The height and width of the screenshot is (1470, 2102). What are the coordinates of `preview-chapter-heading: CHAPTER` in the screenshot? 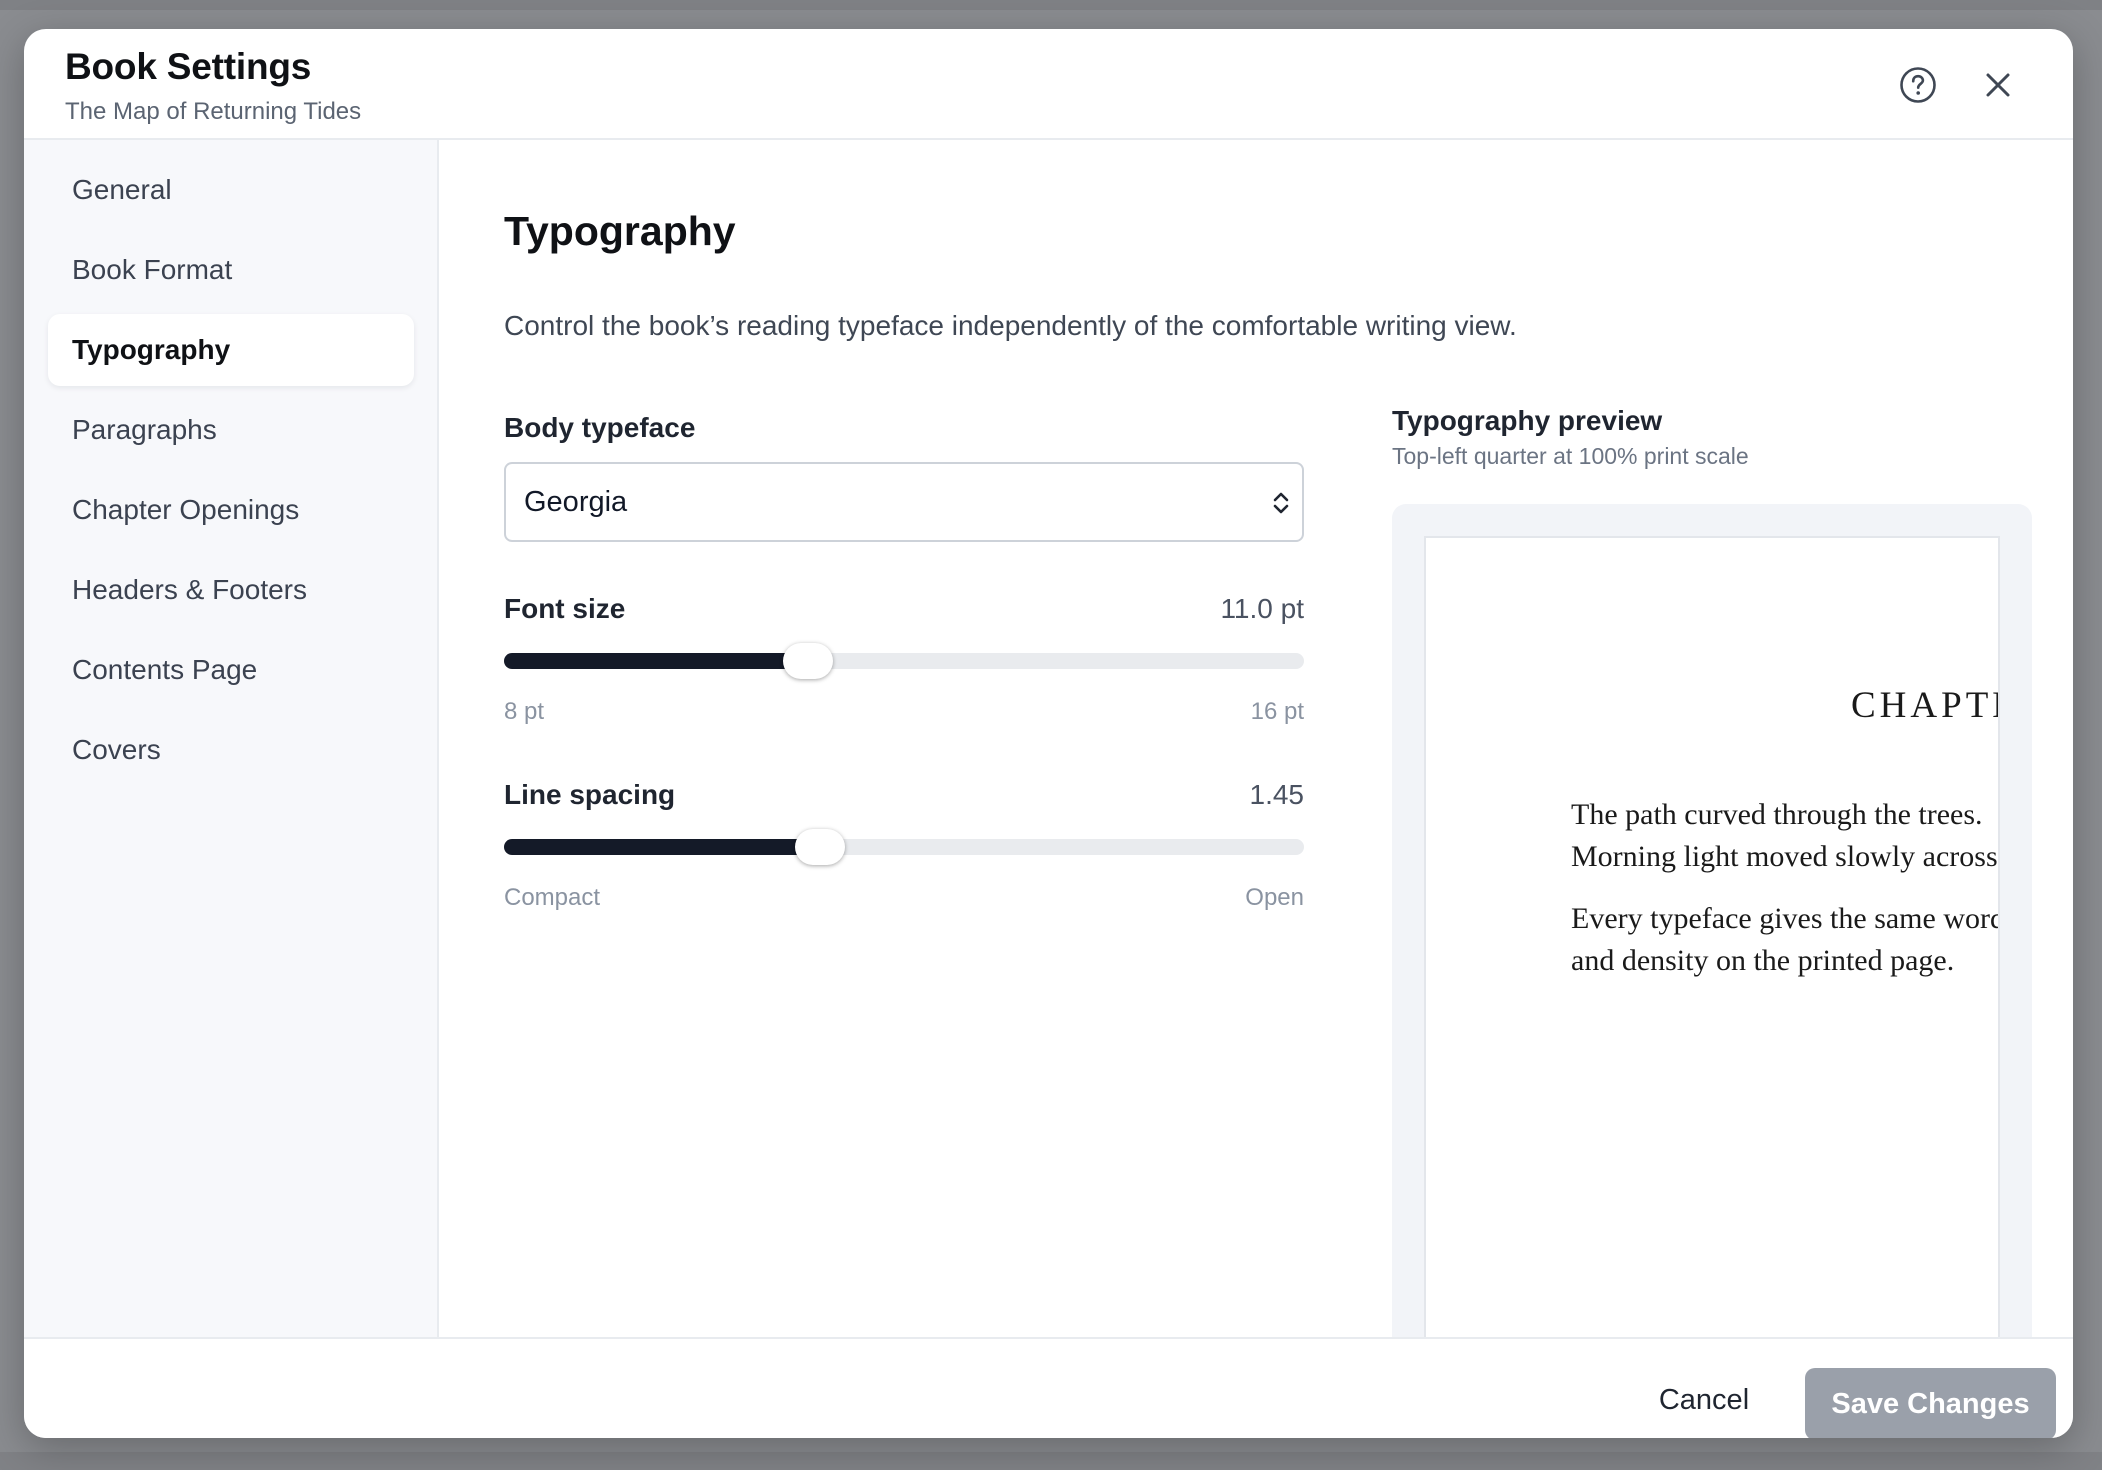 It's located at (1924, 705).